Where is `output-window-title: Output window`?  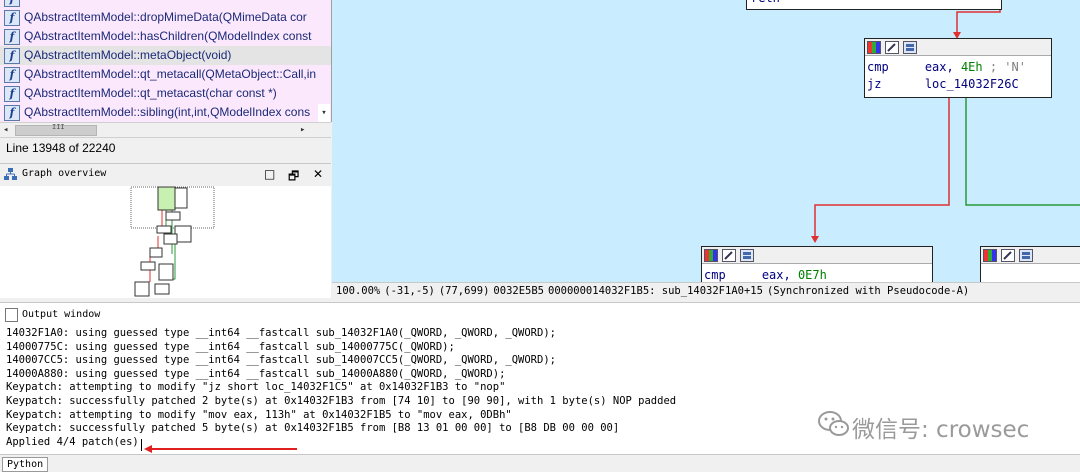
output-window-title: Output window is located at coordinates (61, 314).